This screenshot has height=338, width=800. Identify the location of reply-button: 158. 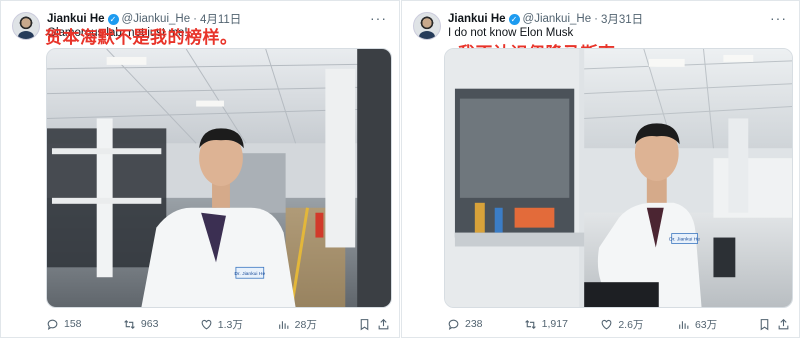
(84, 324).